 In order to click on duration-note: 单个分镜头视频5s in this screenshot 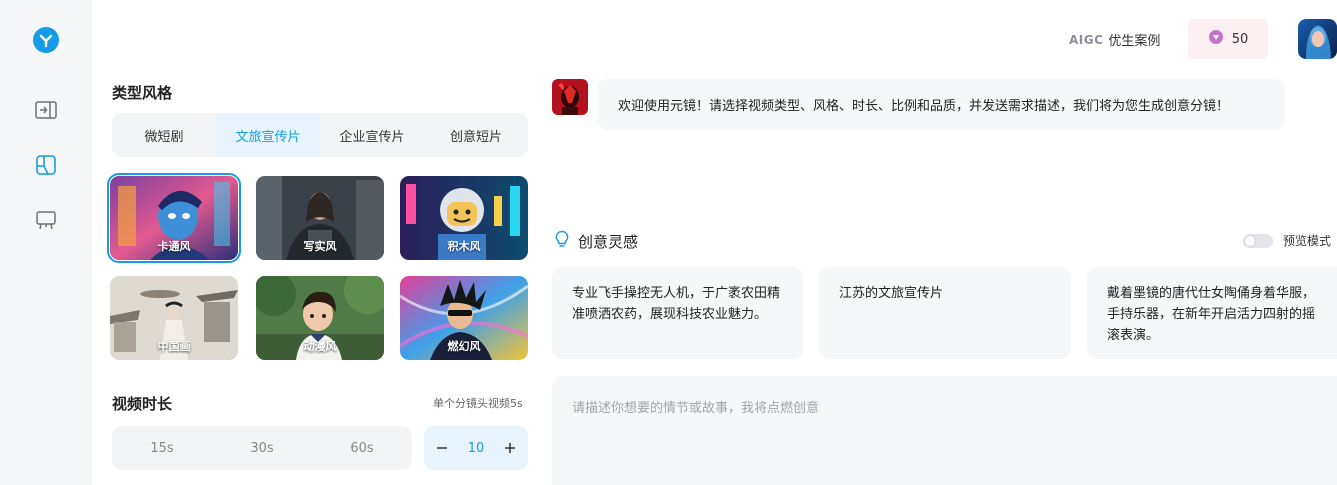, I will do `click(478, 403)`.